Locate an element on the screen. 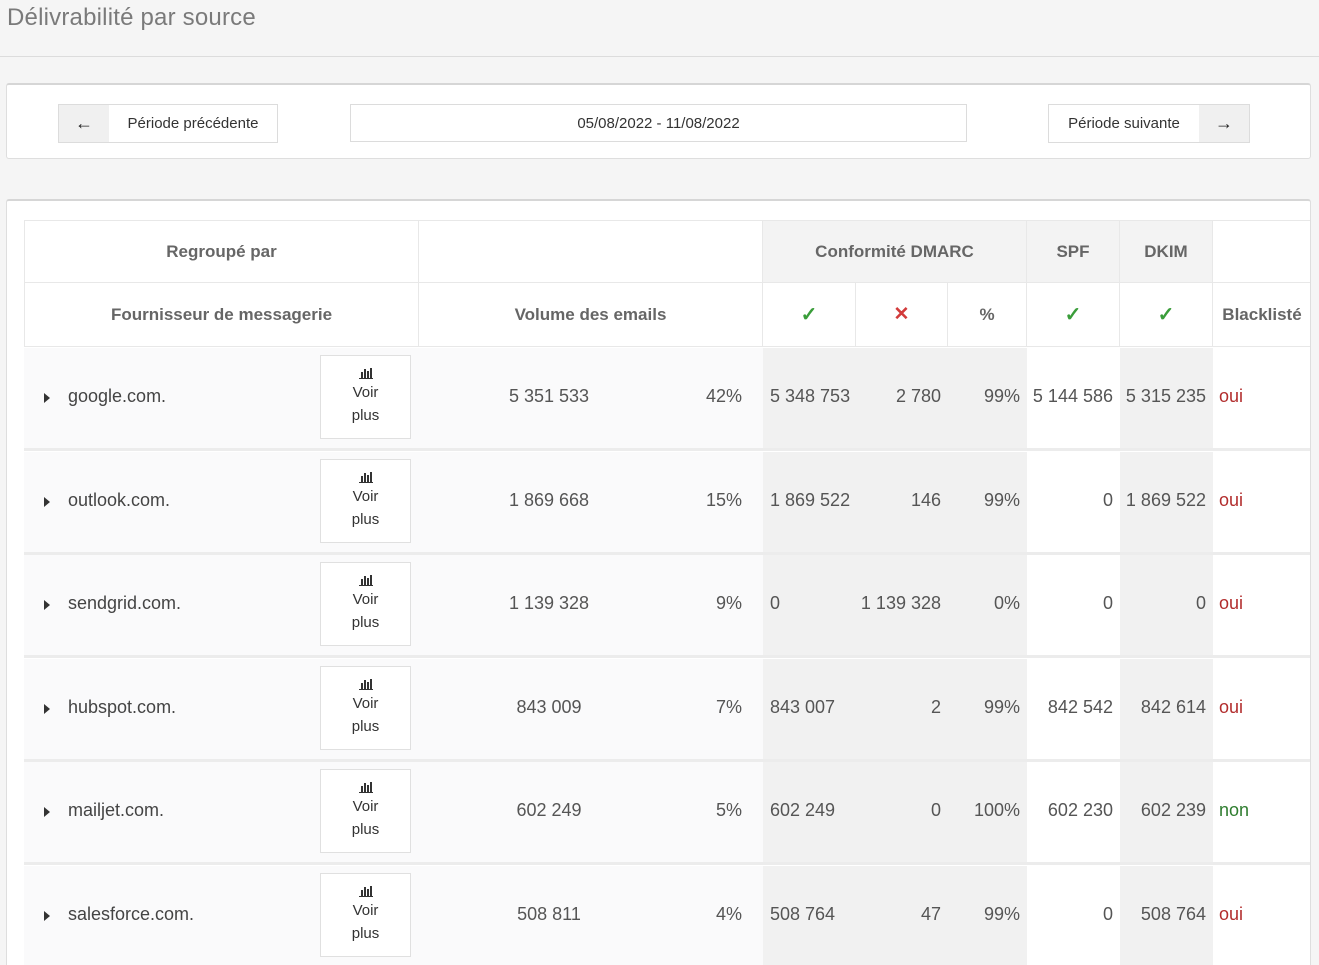  blacklist-group-header is located at coordinates (1261, 251).